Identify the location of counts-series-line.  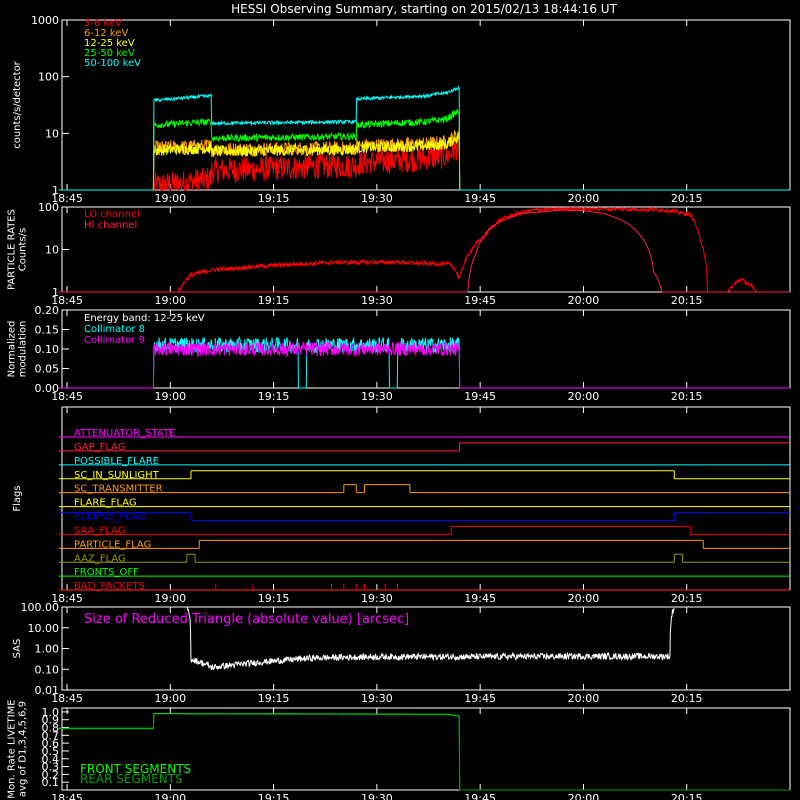
(424, 138).